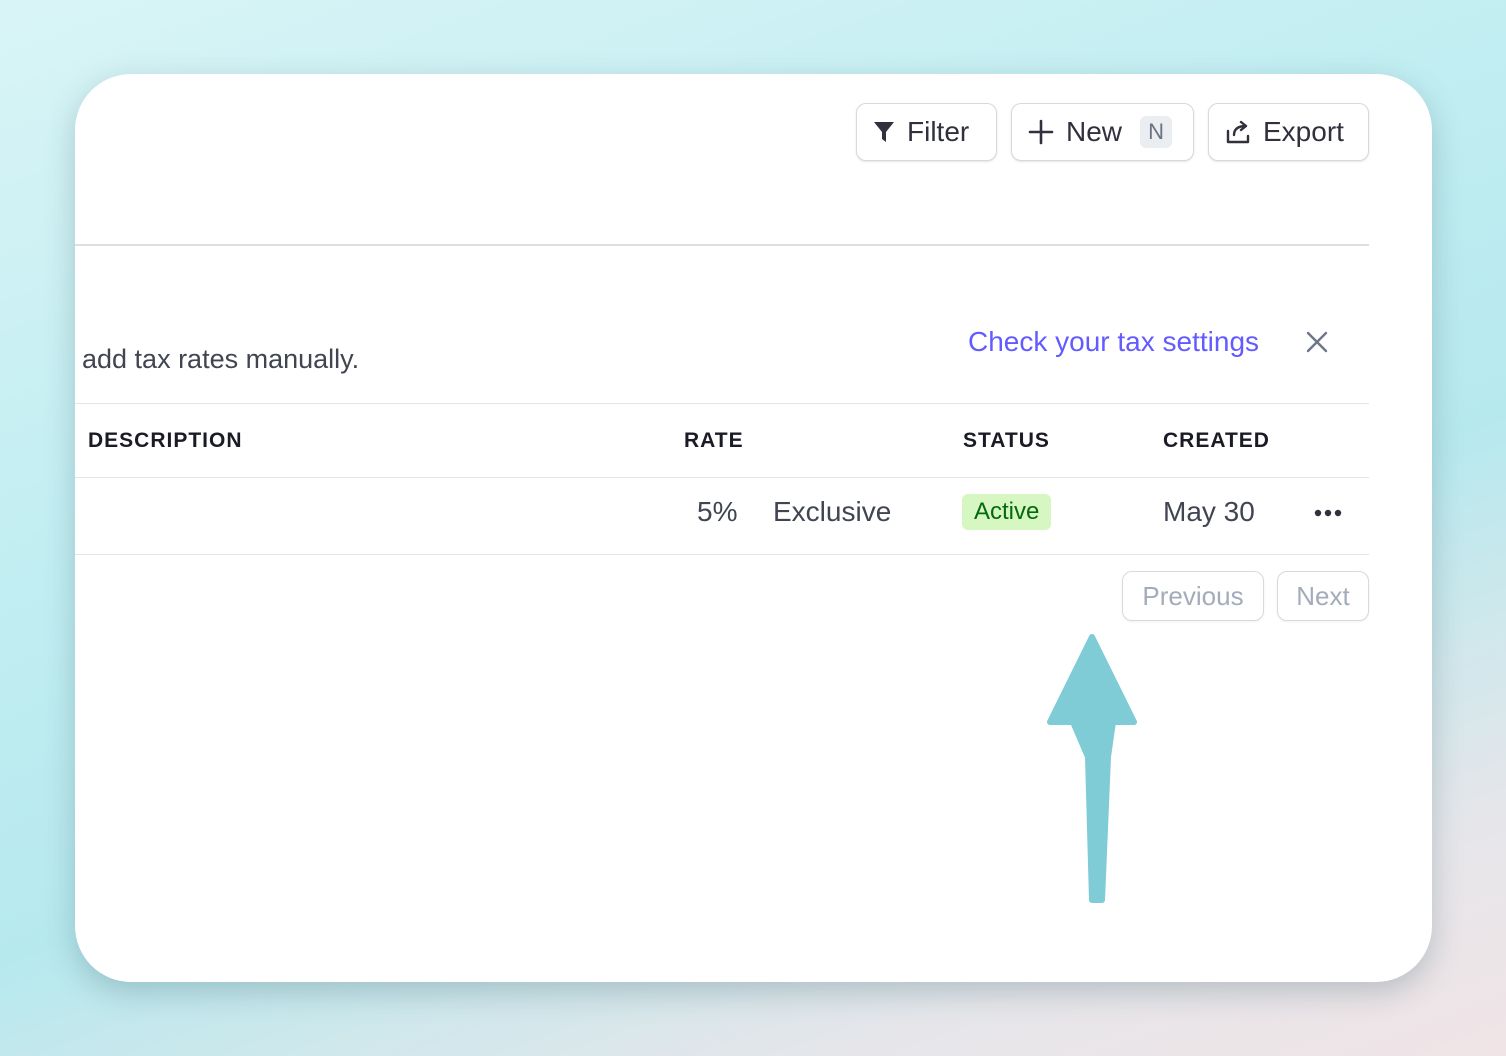 This screenshot has width=1506, height=1056. Describe the element at coordinates (1041, 132) in the screenshot. I see `plus-icon` at that location.